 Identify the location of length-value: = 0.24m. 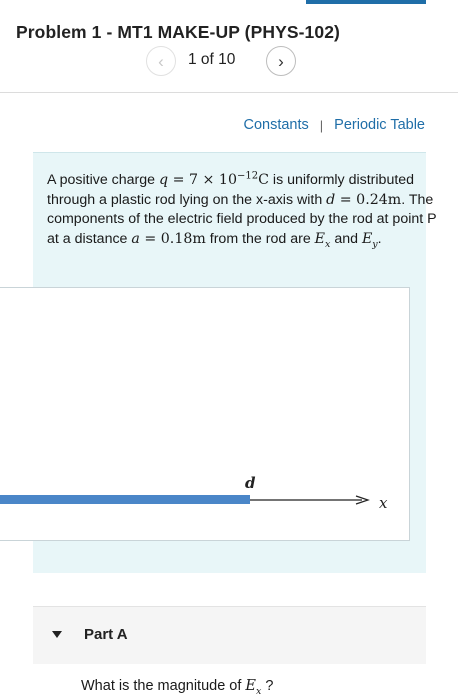
(368, 199).